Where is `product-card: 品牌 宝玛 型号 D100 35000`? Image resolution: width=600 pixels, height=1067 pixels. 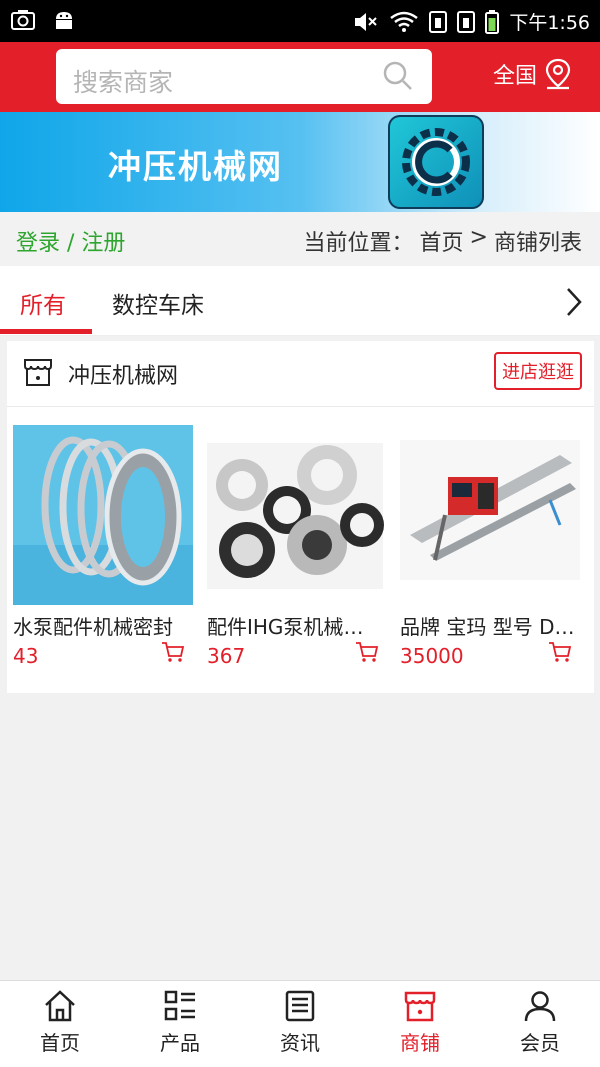
product-card: 品牌 宝玛 型号 D100 35000 is located at coordinates (490, 546).